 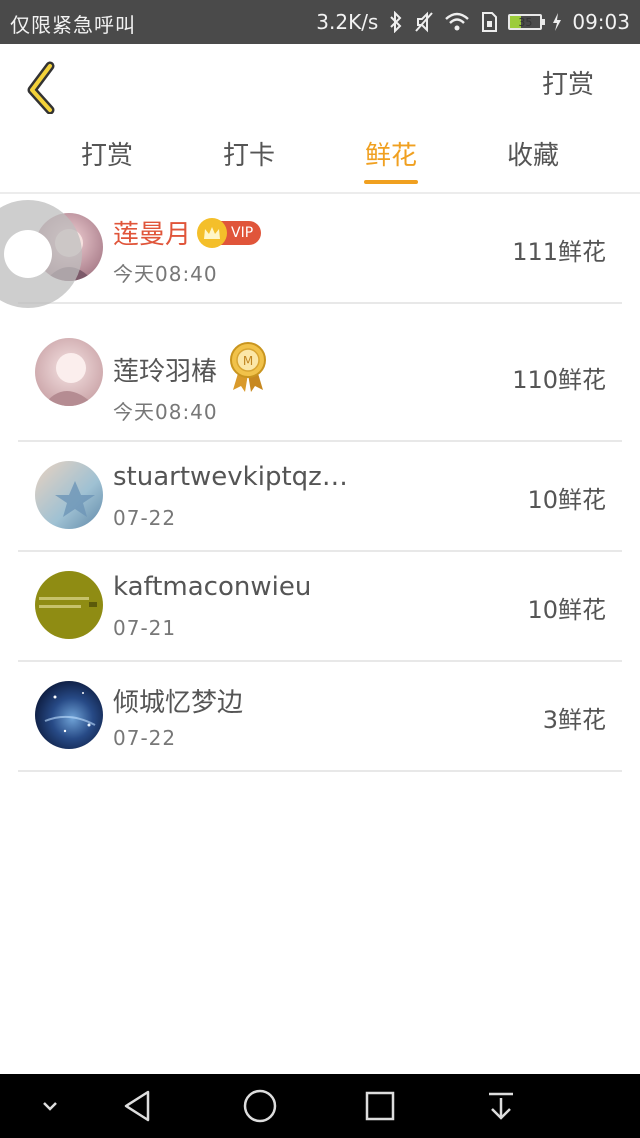 What do you see at coordinates (347, 22) in the screenshot?
I see `net-speed: 3.2K/s` at bounding box center [347, 22].